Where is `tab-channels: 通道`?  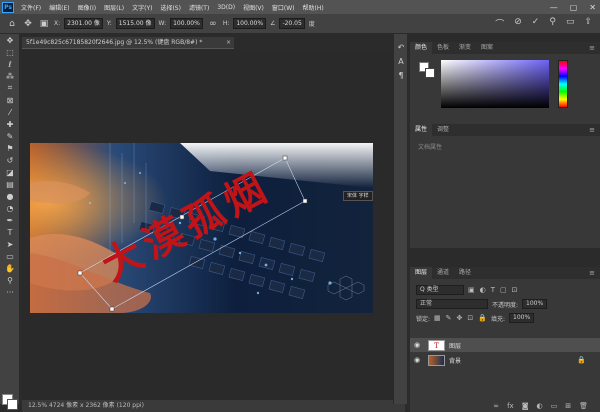
tab-channels: 通道 is located at coordinates (443, 273).